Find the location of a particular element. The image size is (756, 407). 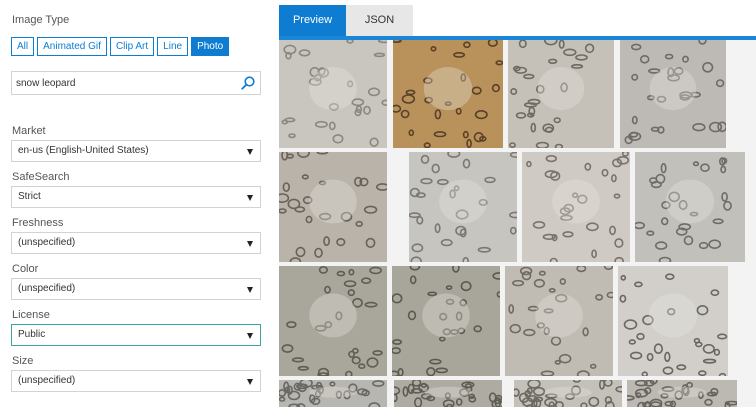

search-icon is located at coordinates (248, 83).